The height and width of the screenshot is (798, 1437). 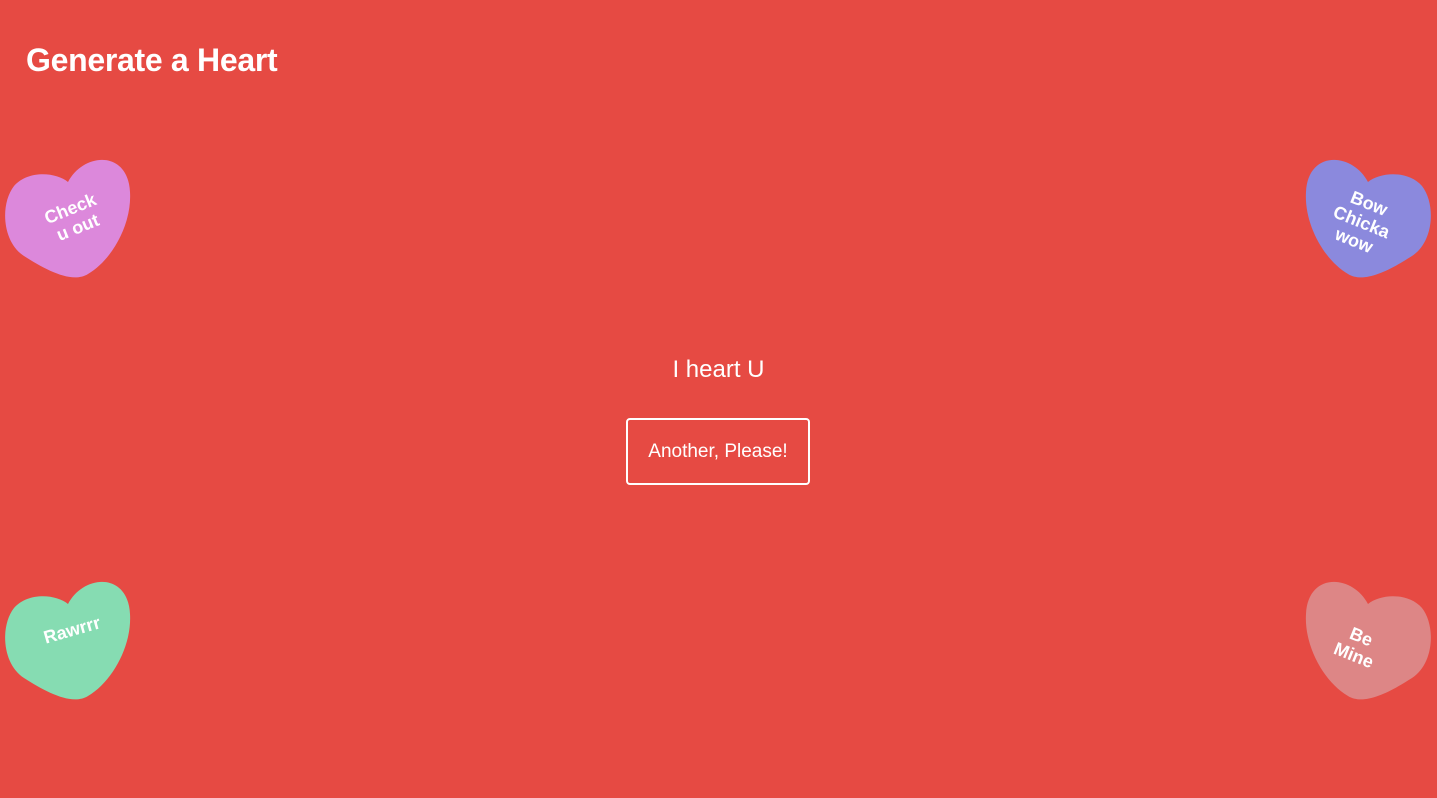 I want to click on heart-bow-chicka-wow: Bow Chicka wow, so click(x=1368, y=215).